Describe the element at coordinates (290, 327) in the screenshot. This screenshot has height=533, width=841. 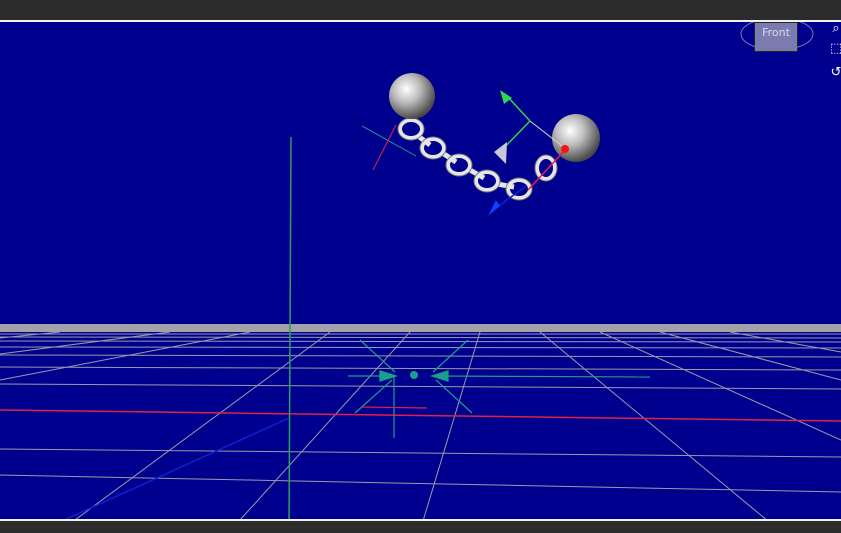
I see `y-axis-line` at that location.